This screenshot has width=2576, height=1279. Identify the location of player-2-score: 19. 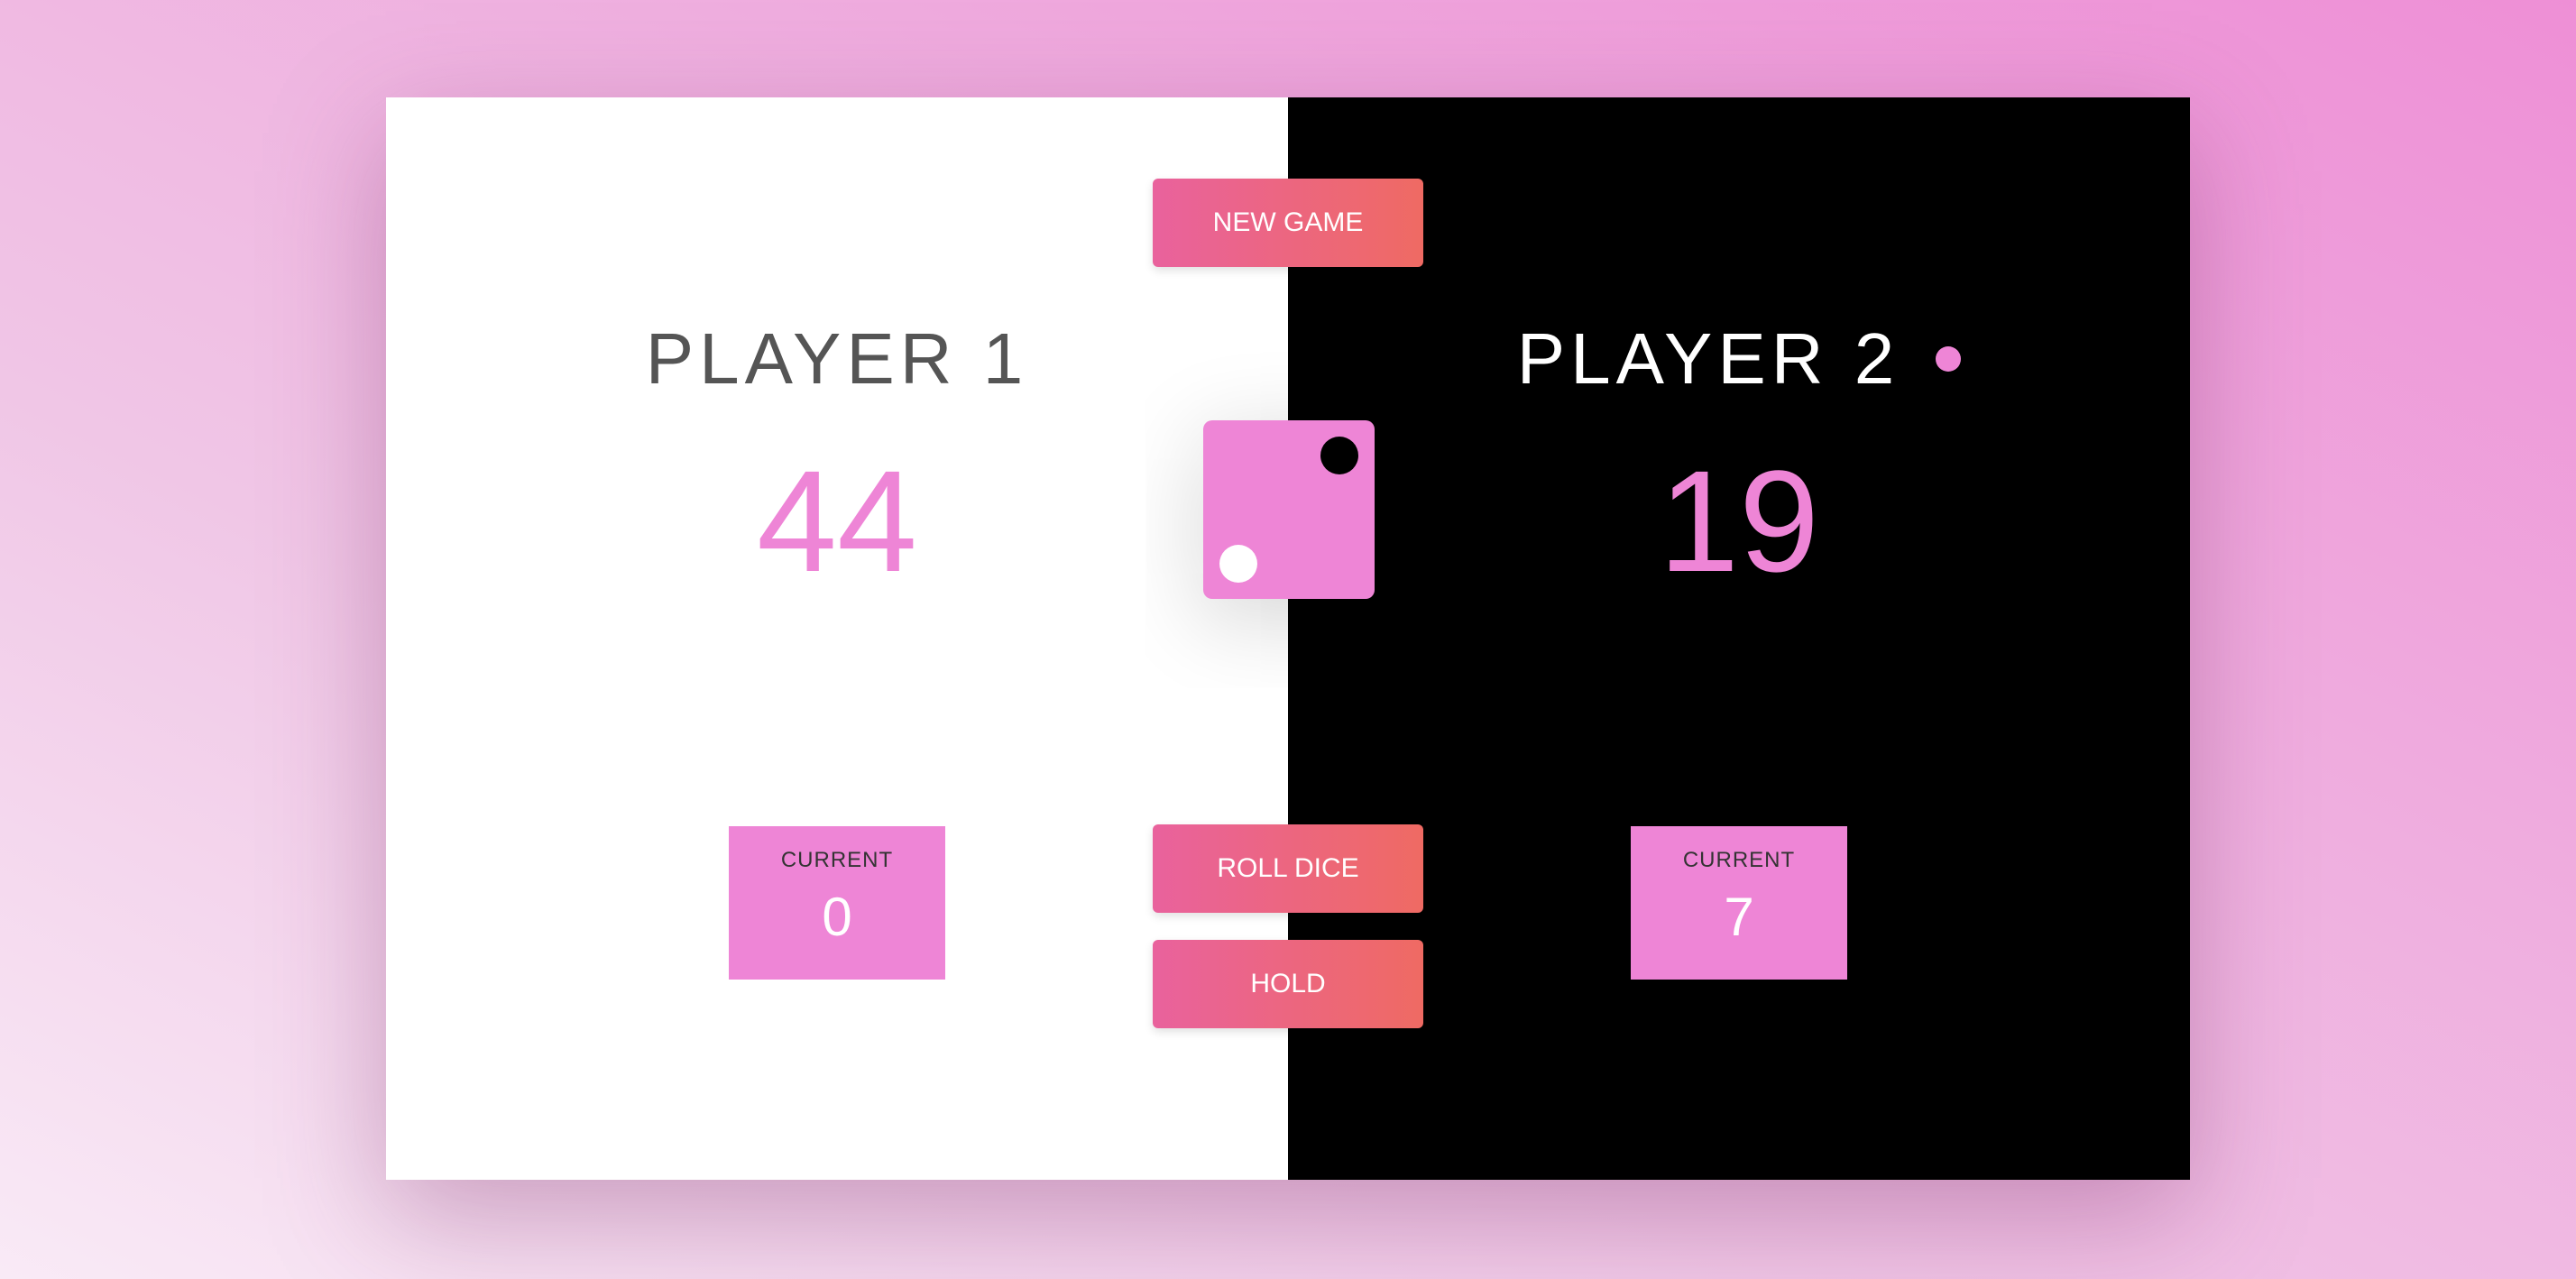
(1739, 521).